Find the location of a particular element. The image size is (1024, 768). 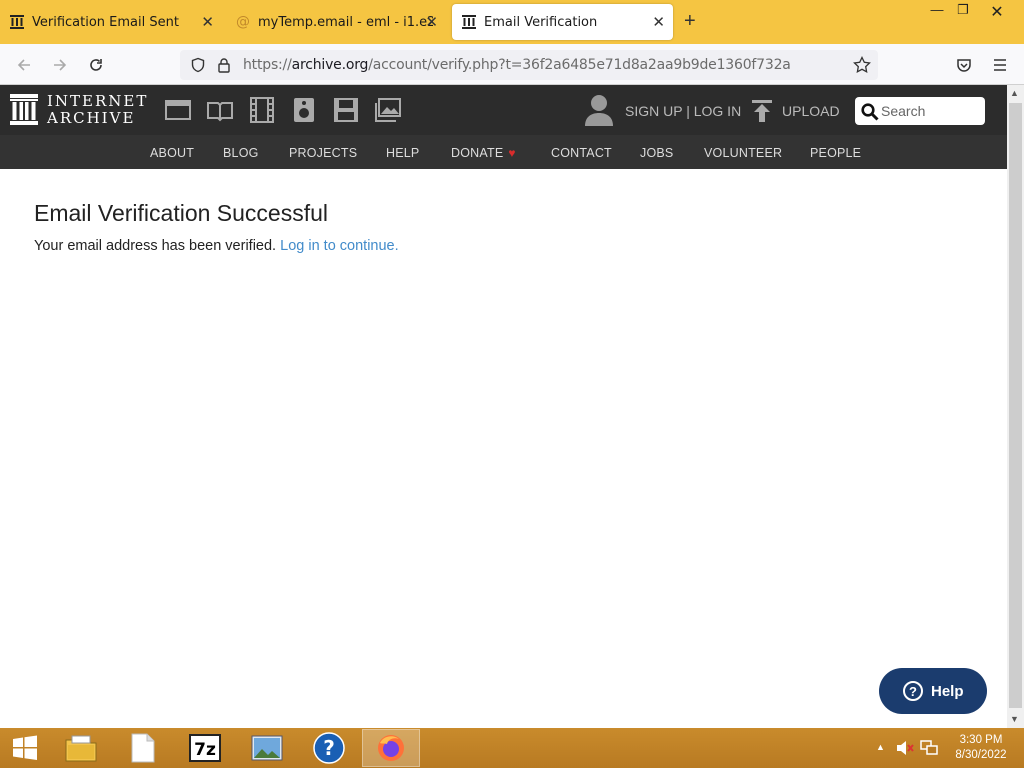

nav-volunteer: VOLUNTEER is located at coordinates (743, 153).